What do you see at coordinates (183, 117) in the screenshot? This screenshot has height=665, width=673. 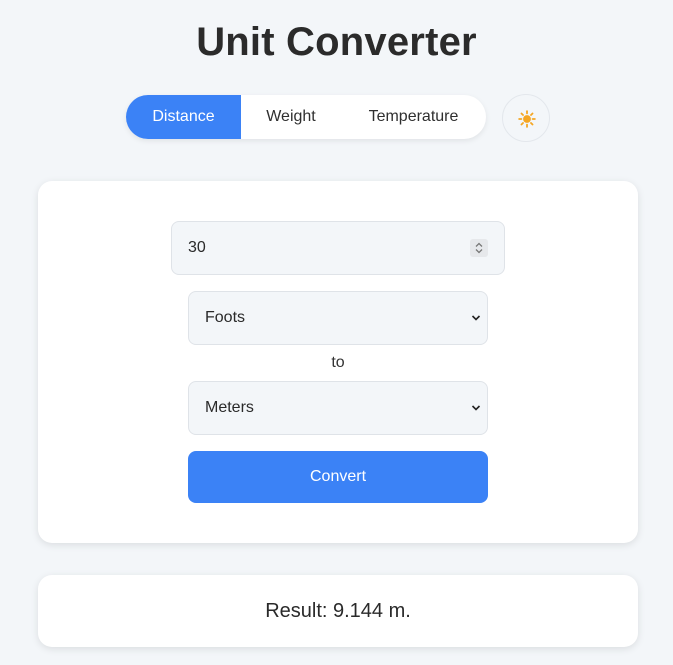 I see `tab-distance: Distance` at bounding box center [183, 117].